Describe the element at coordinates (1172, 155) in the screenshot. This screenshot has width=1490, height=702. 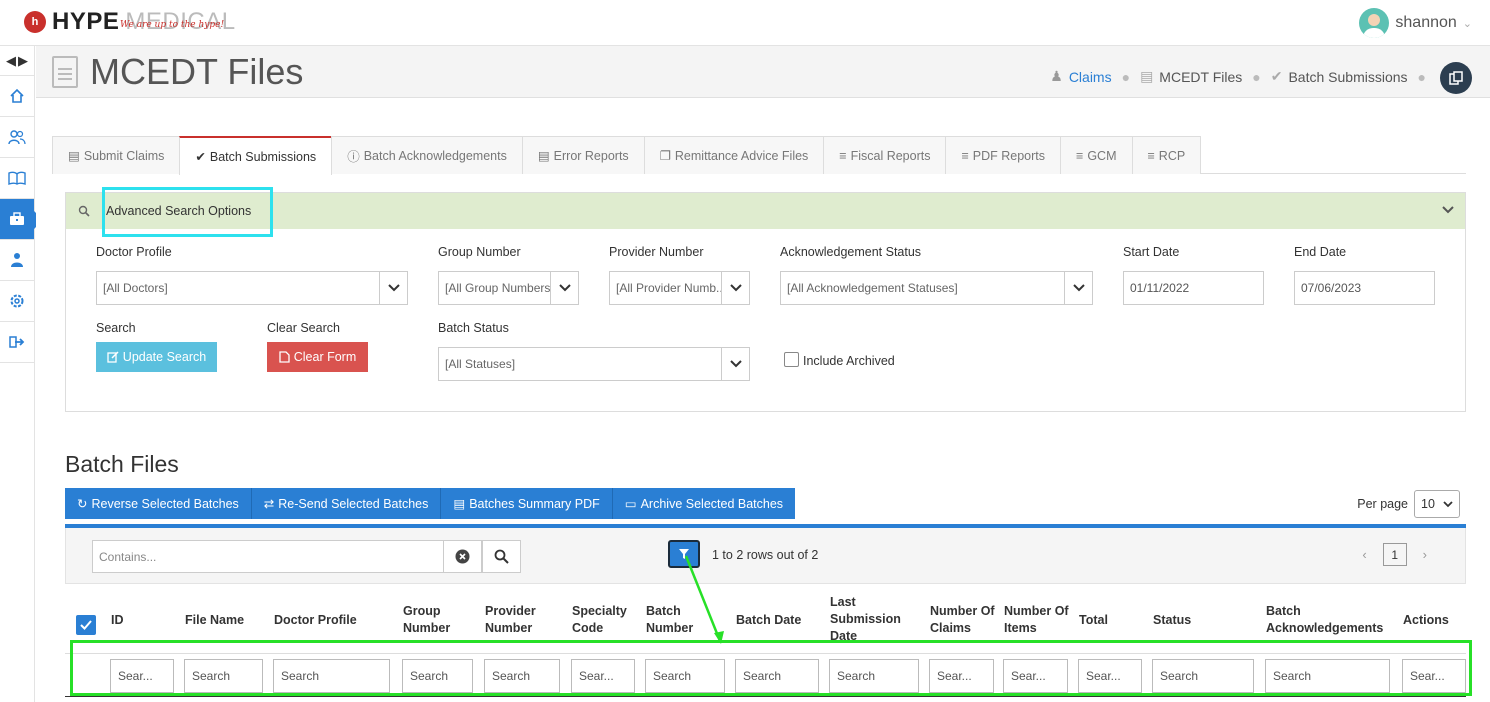
I see `tab-label: RCP` at that location.